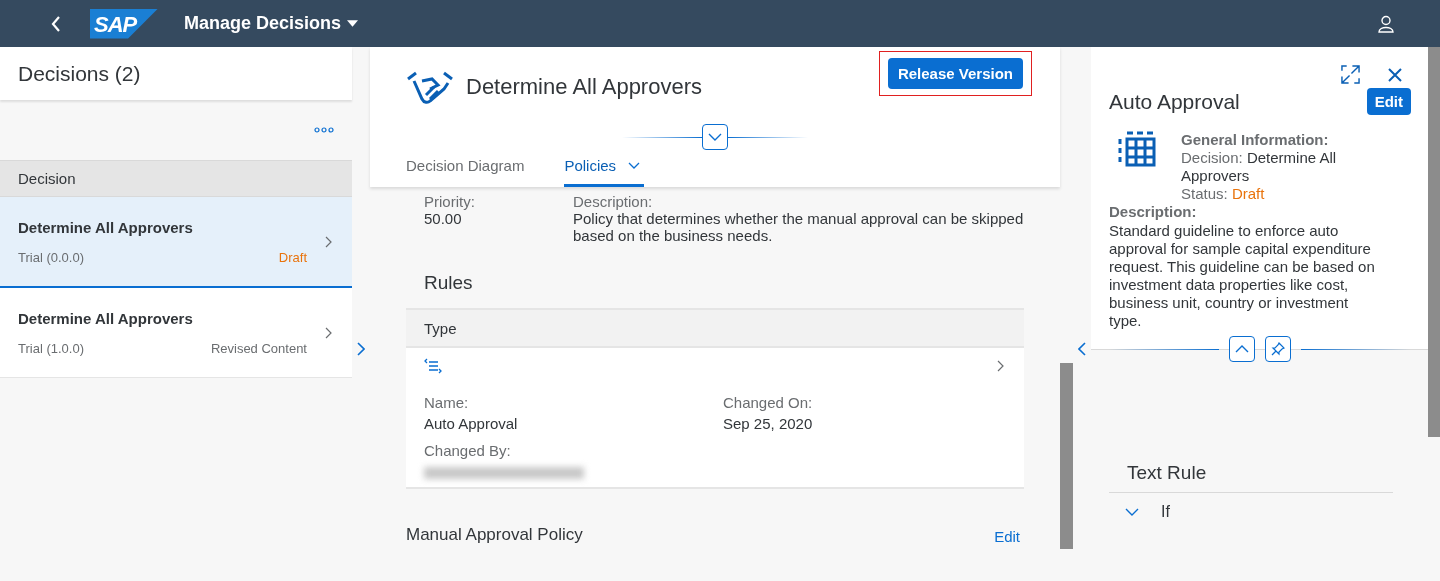  What do you see at coordinates (1007, 536) in the screenshot?
I see `edit-link: Edit` at bounding box center [1007, 536].